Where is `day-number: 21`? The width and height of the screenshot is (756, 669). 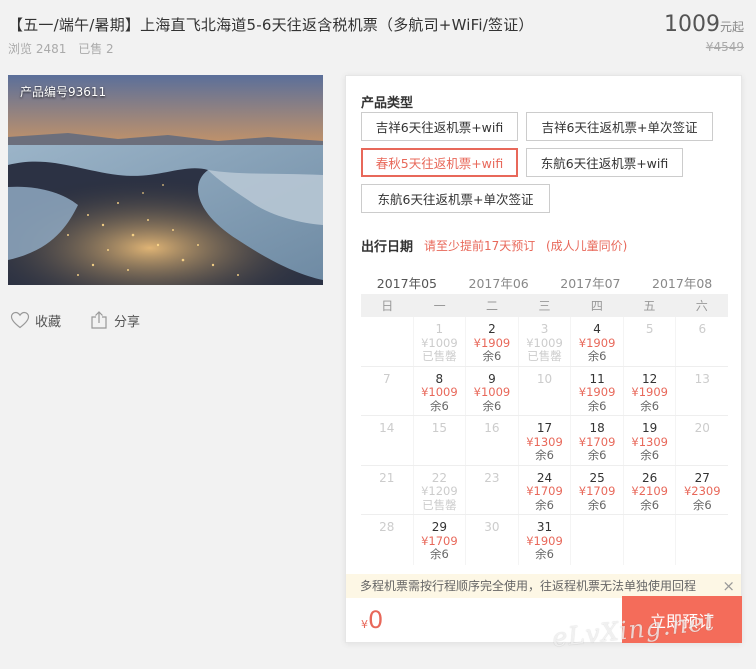 day-number: 21 is located at coordinates (387, 477).